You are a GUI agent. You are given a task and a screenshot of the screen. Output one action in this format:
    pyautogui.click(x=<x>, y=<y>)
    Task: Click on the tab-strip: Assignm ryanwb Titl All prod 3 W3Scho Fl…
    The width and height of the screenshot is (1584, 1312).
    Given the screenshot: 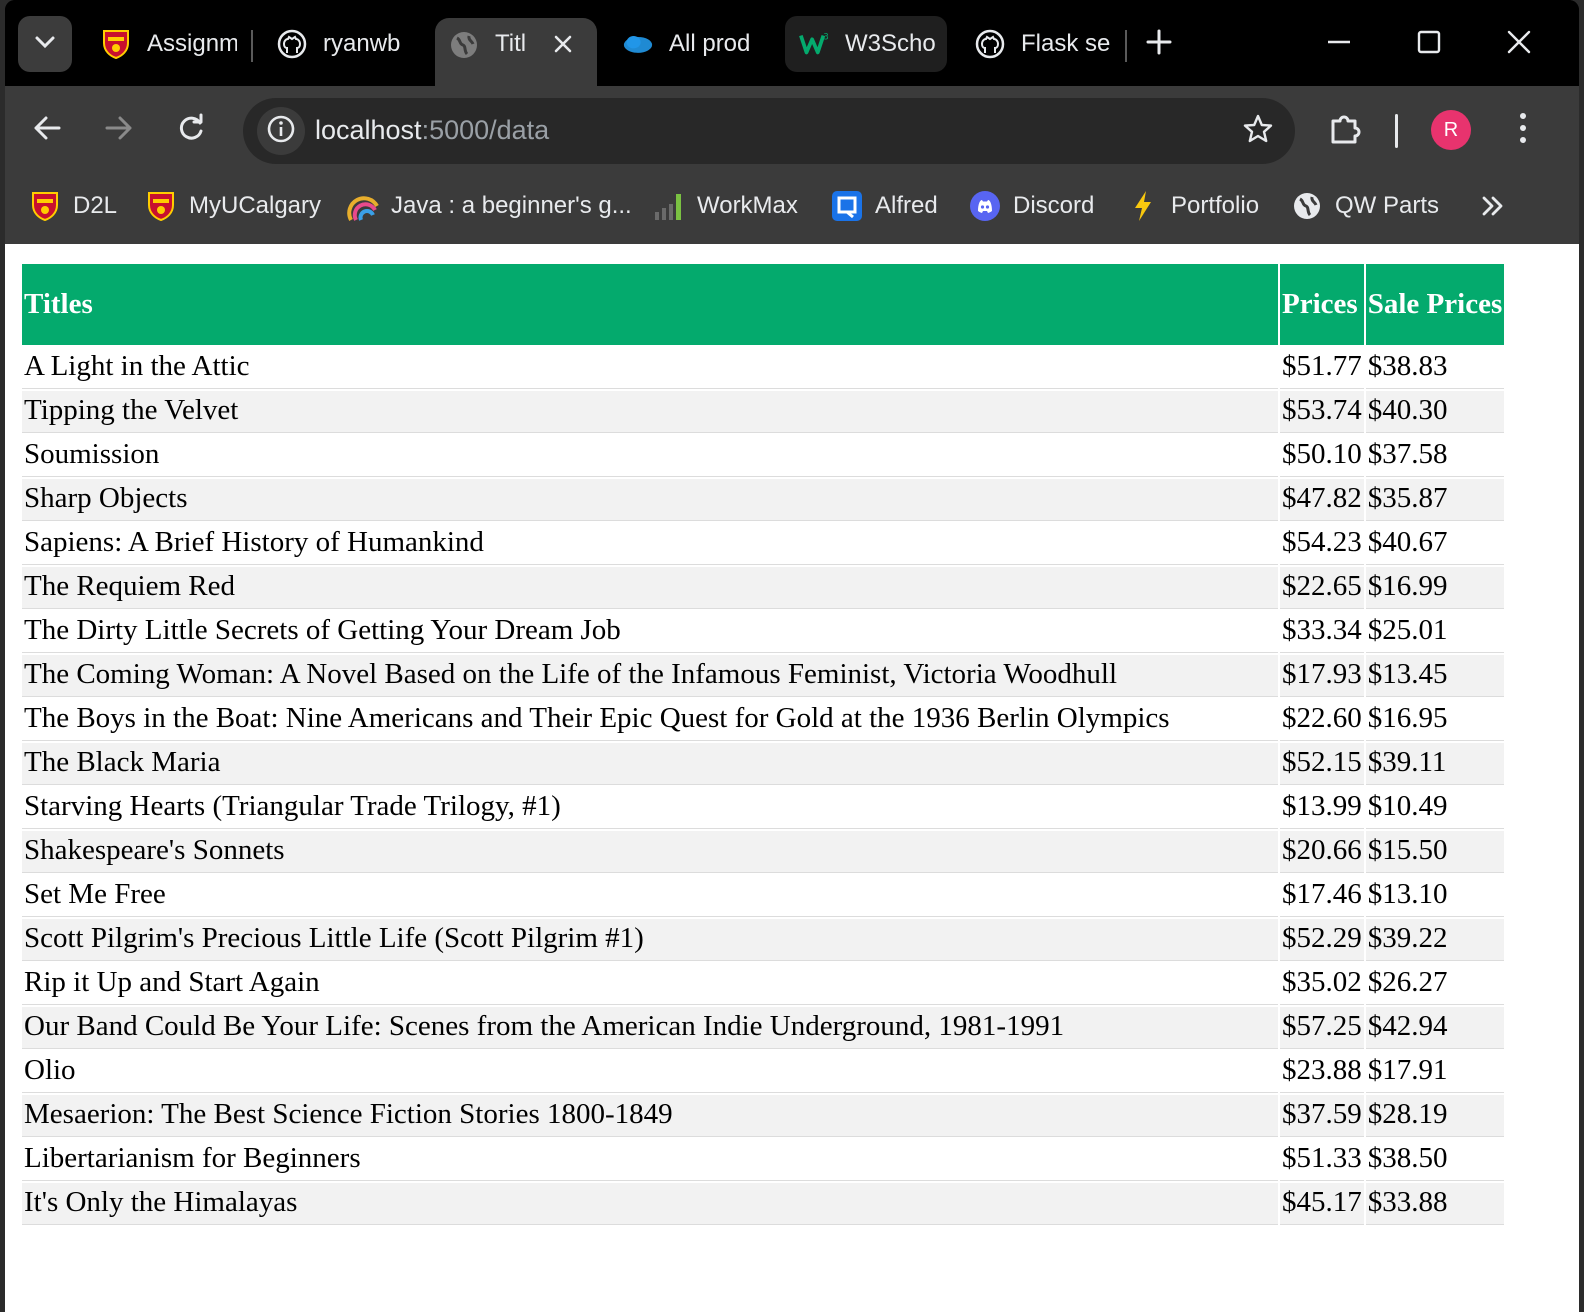 What is the action you would take?
    pyautogui.click(x=792, y=45)
    